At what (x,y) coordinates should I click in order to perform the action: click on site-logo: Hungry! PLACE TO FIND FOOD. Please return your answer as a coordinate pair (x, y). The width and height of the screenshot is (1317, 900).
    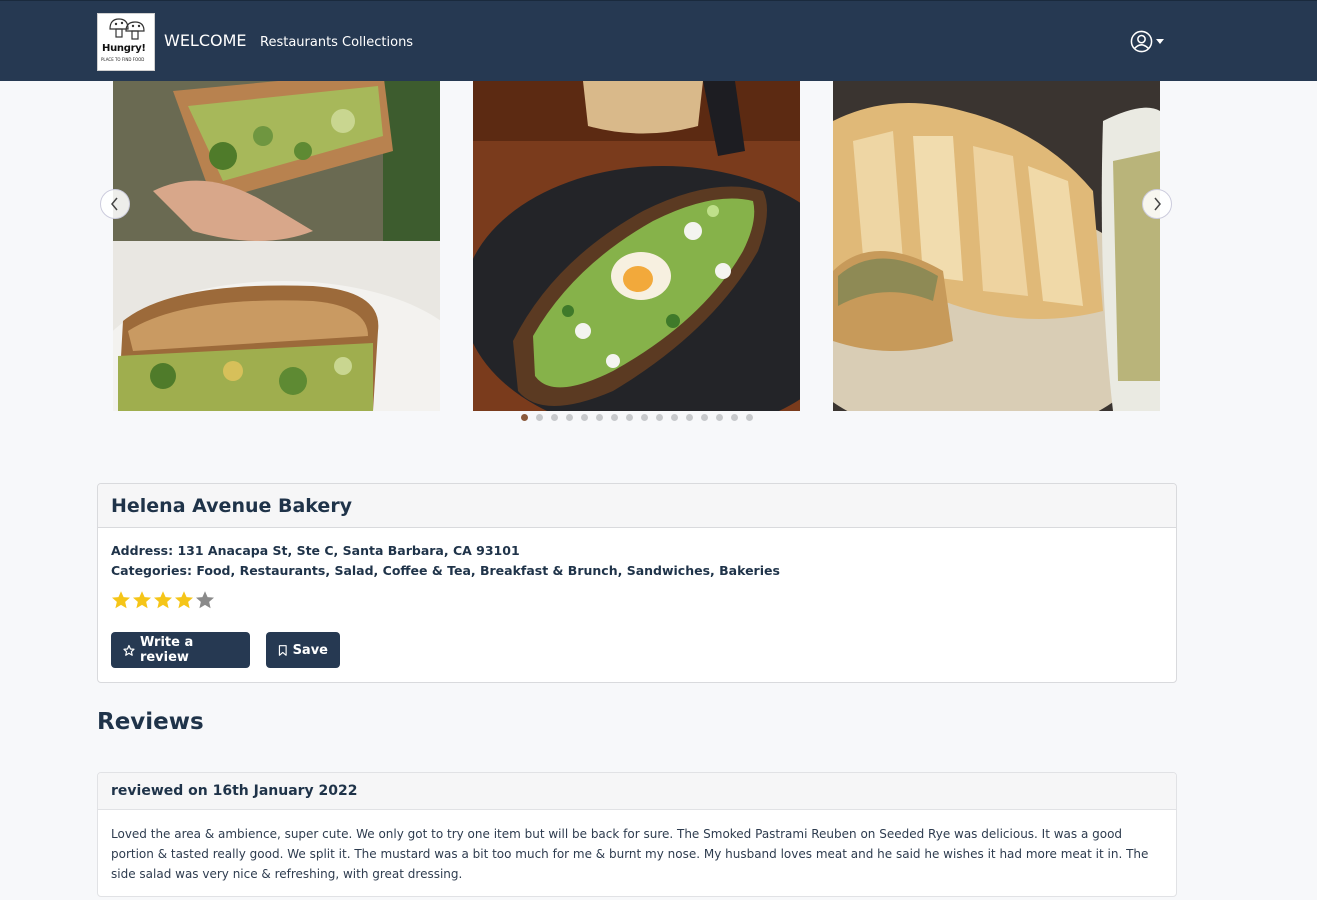
    Looking at the image, I should click on (126, 42).